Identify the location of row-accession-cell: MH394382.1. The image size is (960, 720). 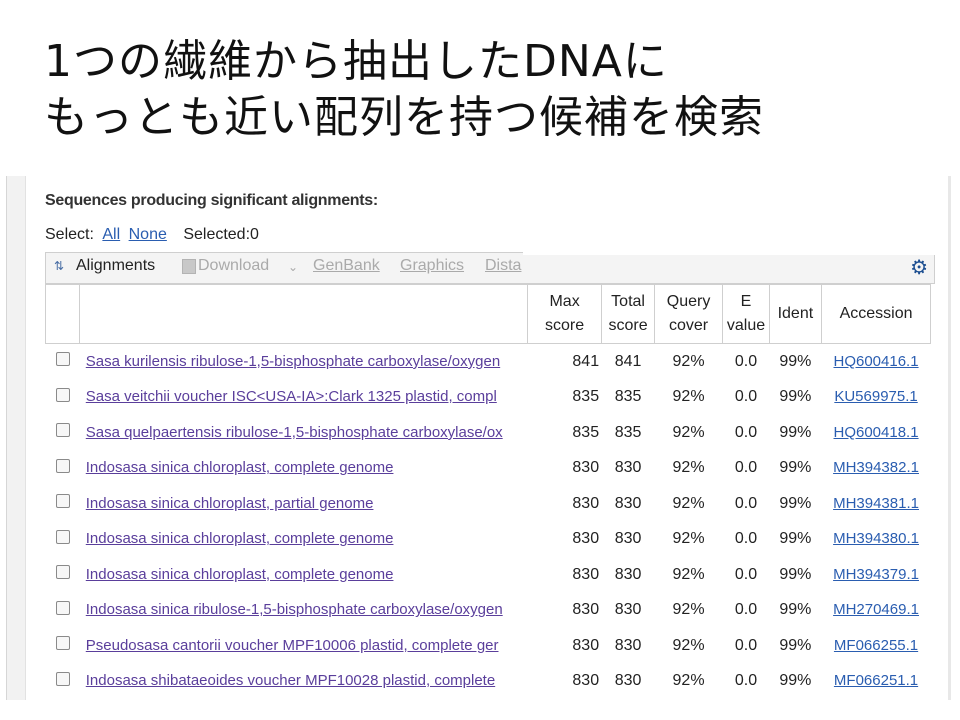
(876, 469).